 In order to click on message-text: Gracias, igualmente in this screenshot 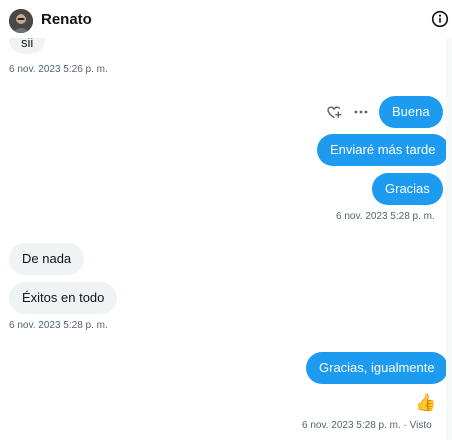, I will do `click(377, 367)`.